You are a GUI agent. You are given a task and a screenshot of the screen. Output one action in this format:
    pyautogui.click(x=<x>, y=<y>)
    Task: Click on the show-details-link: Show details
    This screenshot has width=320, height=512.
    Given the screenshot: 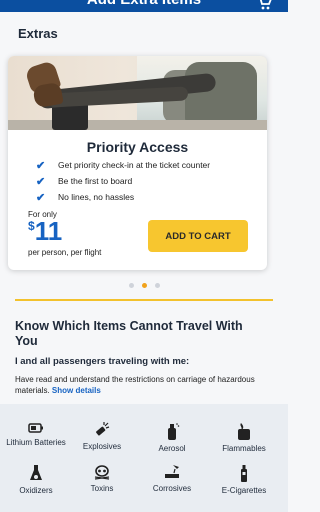 What is the action you would take?
    pyautogui.click(x=76, y=390)
    